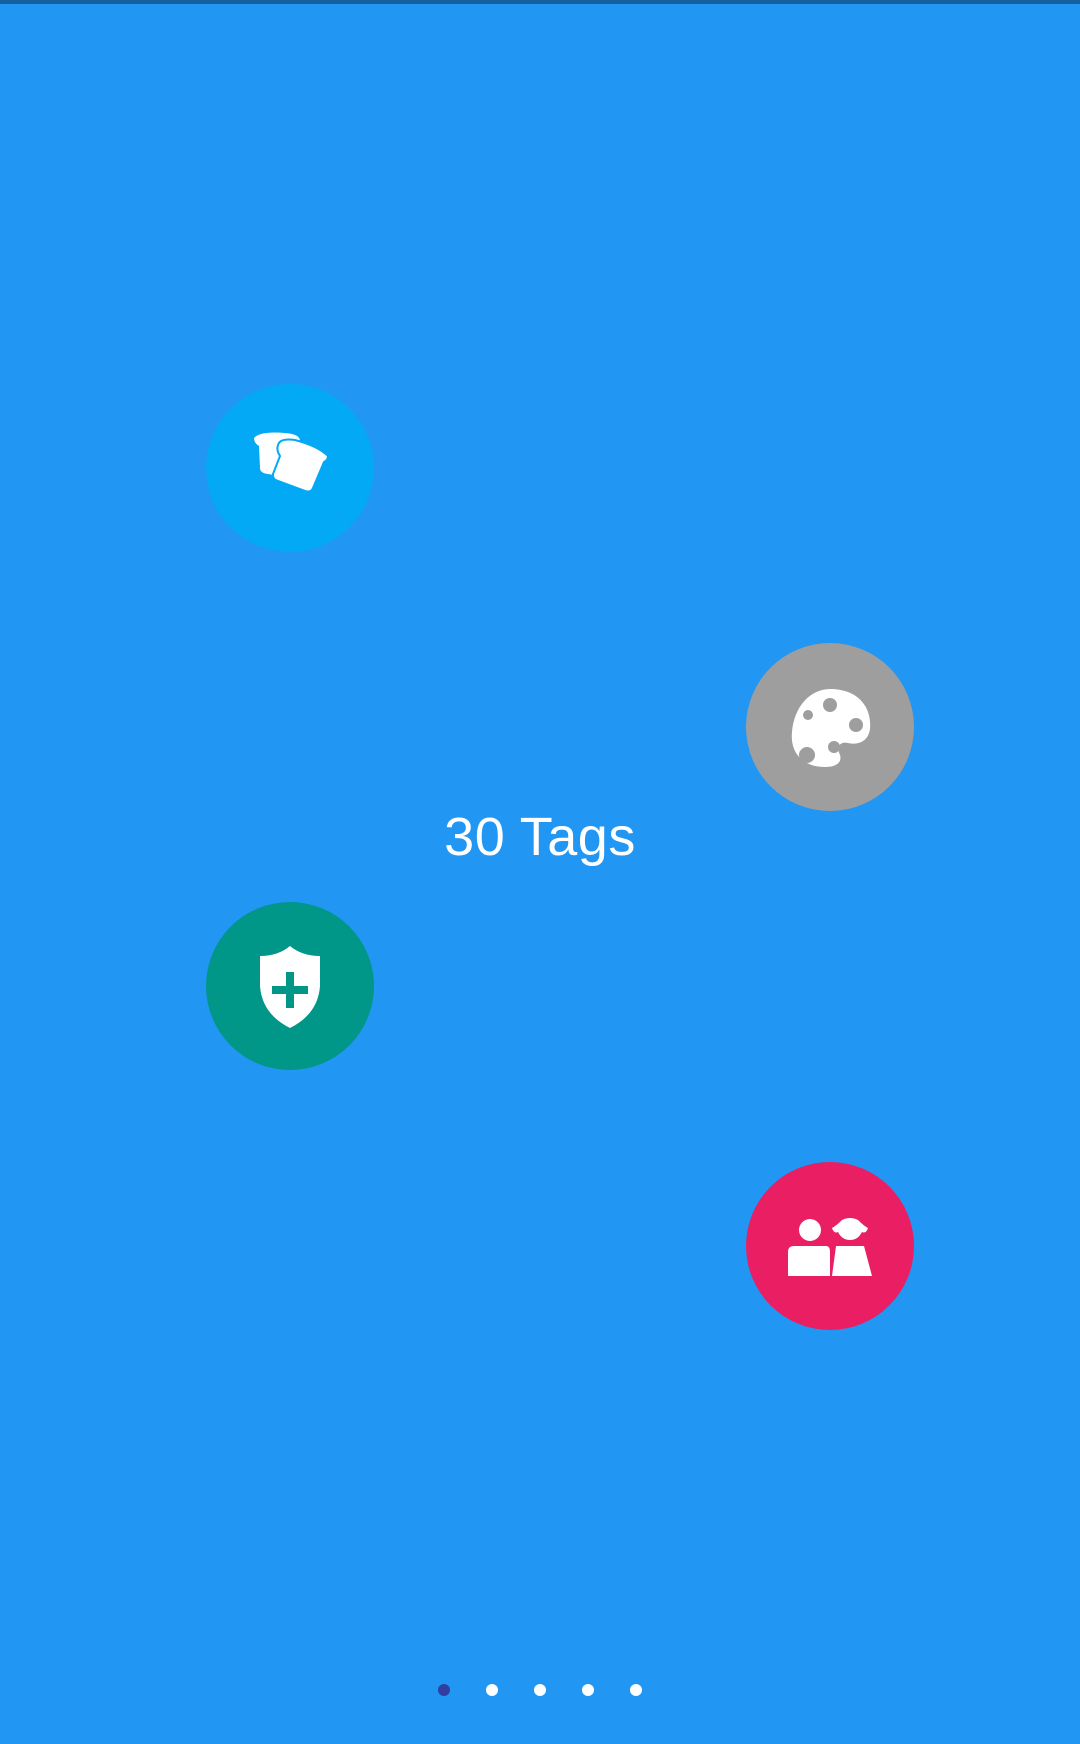 This screenshot has width=1080, height=1744. Describe the element at coordinates (292, 462) in the screenshot. I see `bread-icon` at that location.